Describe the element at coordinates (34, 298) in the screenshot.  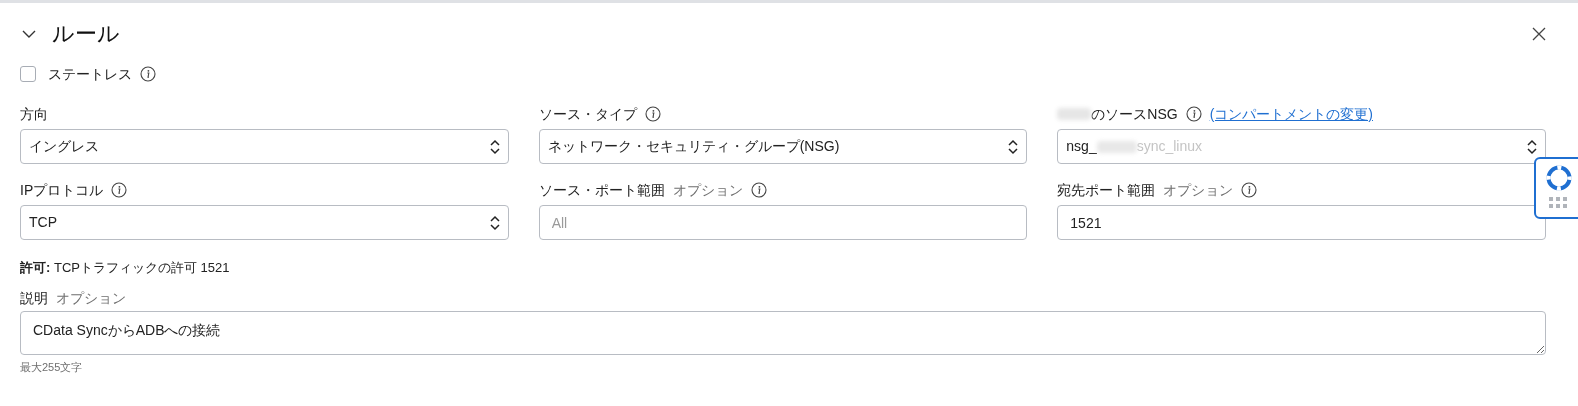
I see `field-label: 説明` at that location.